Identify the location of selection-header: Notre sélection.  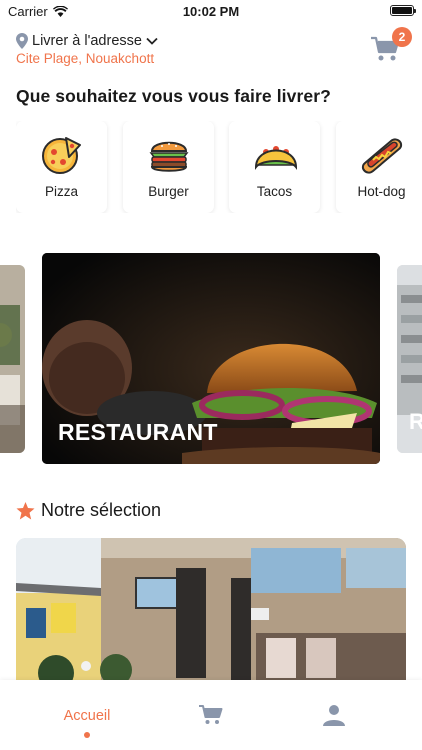
(88, 510).